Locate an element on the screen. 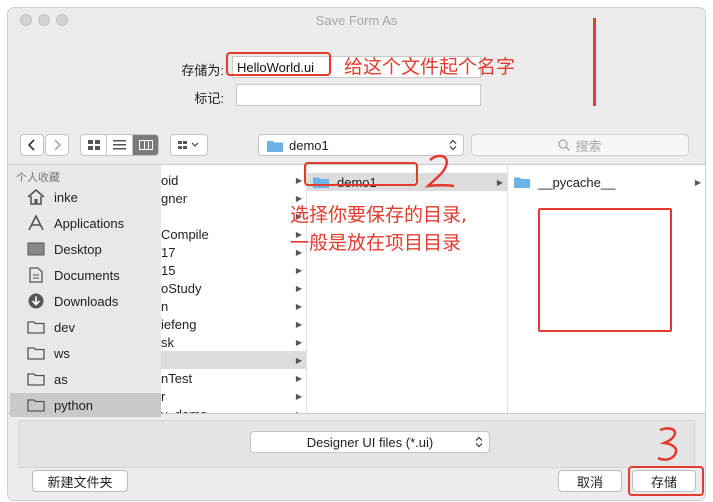  tags-input is located at coordinates (358, 95).